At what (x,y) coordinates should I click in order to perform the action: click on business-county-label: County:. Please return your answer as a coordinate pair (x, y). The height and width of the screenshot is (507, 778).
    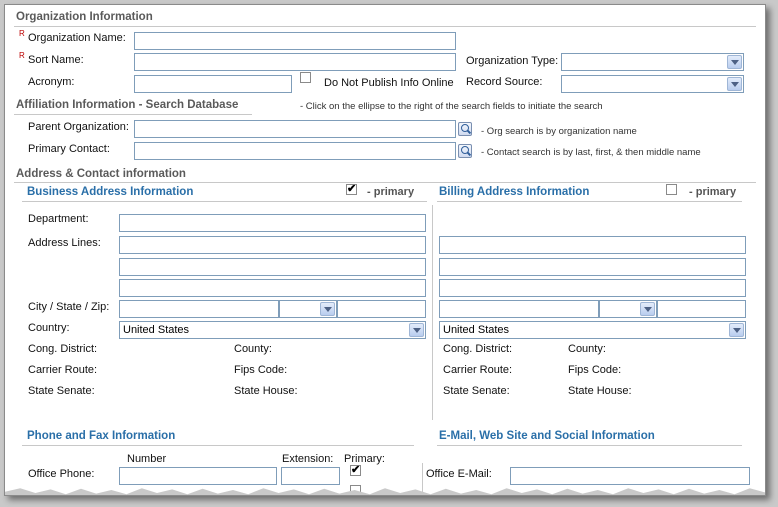
    Looking at the image, I should click on (253, 349).